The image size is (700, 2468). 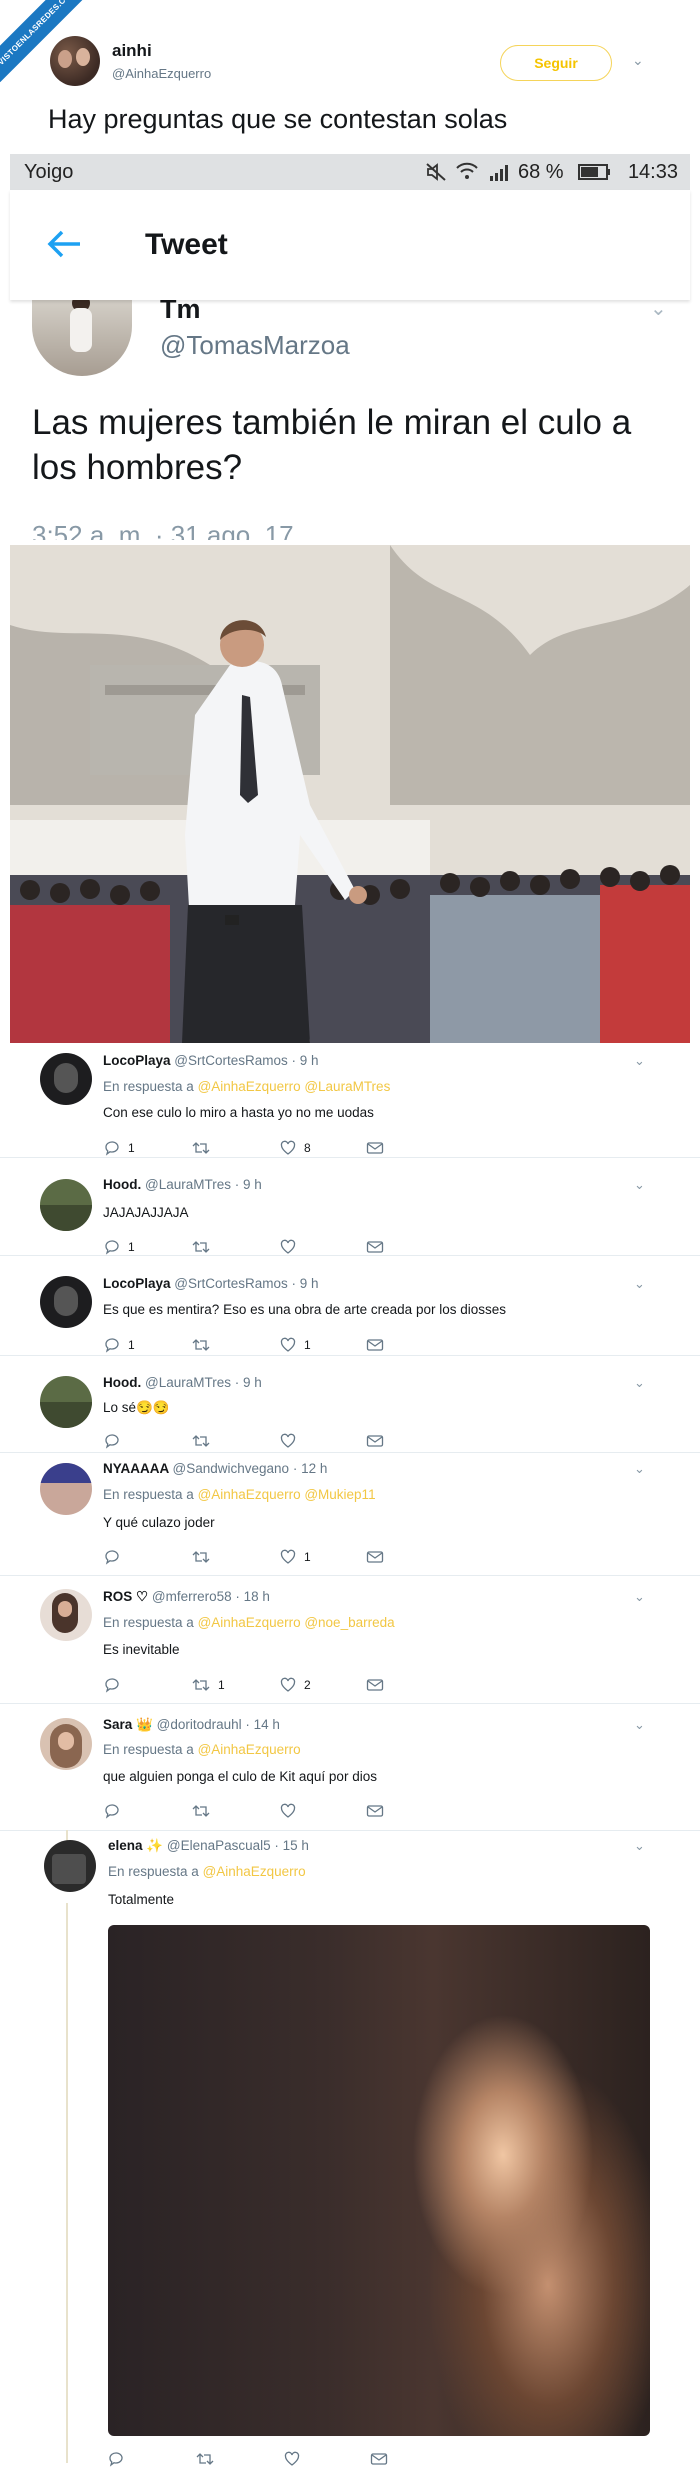 What do you see at coordinates (287, 1494) in the screenshot?
I see `reply-mentions: @AinhaEzquerro @Mukiep11` at bounding box center [287, 1494].